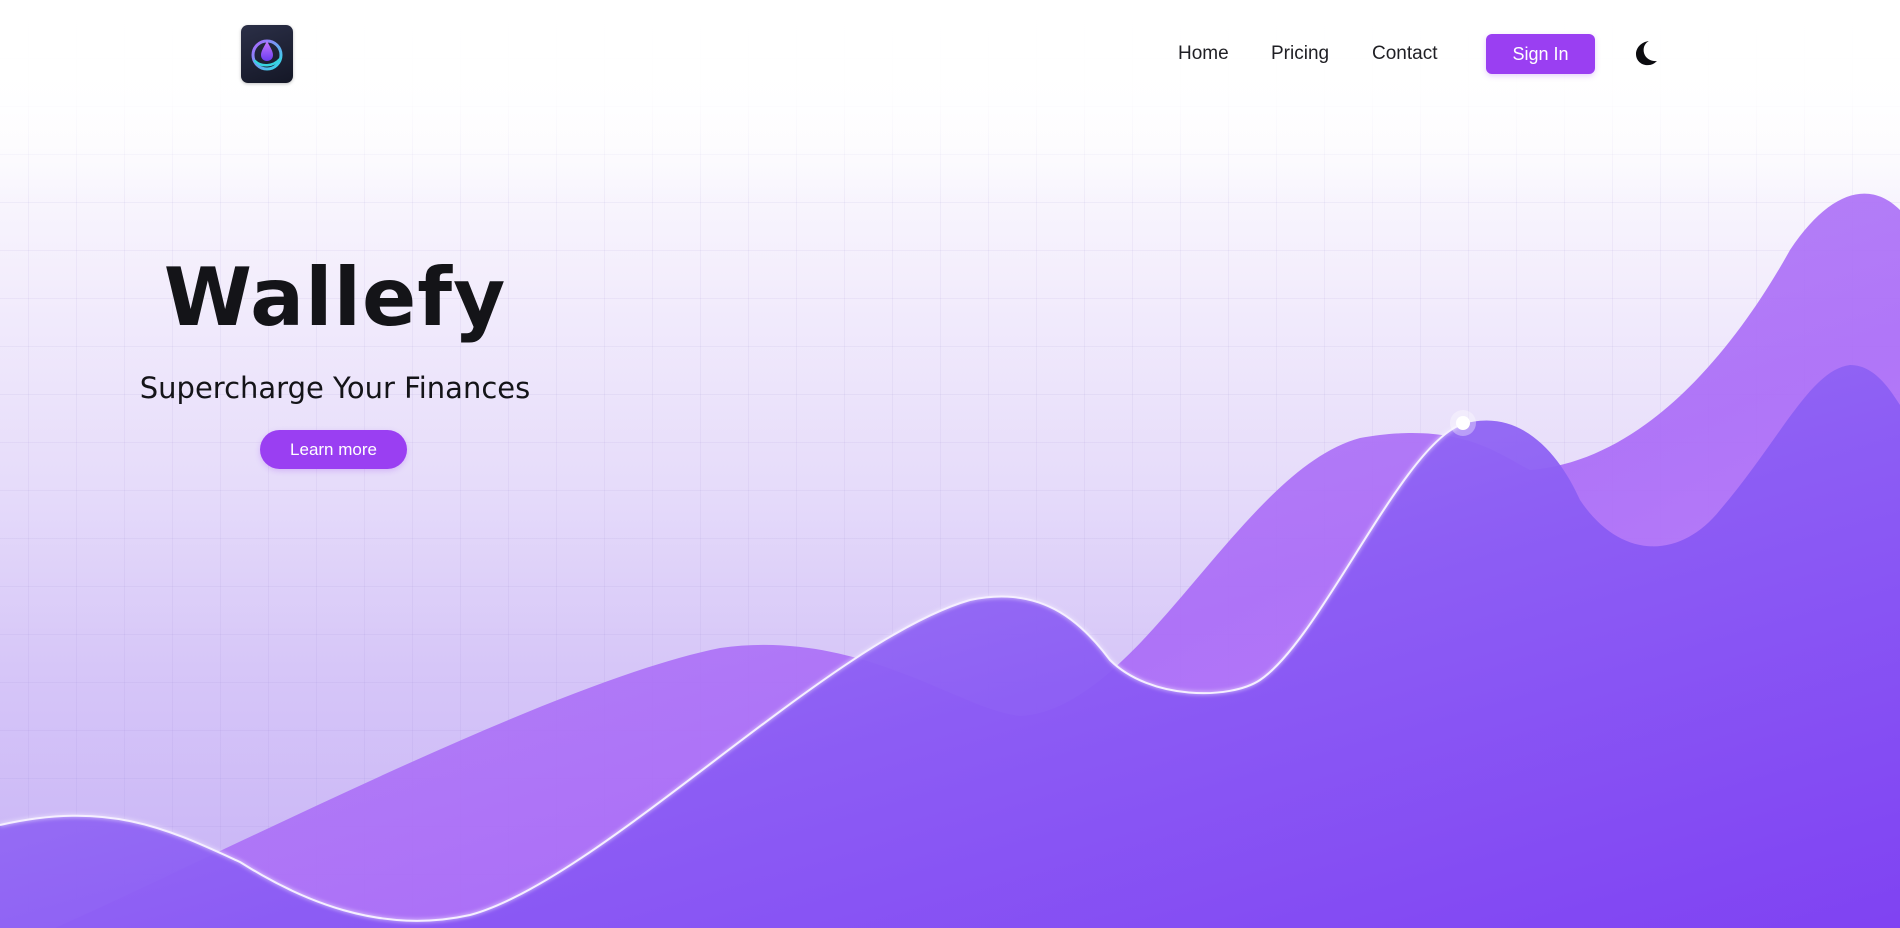 Image resolution: width=1900 pixels, height=928 pixels. Describe the element at coordinates (1540, 54) in the screenshot. I see `sign-in-button: Sign In` at that location.